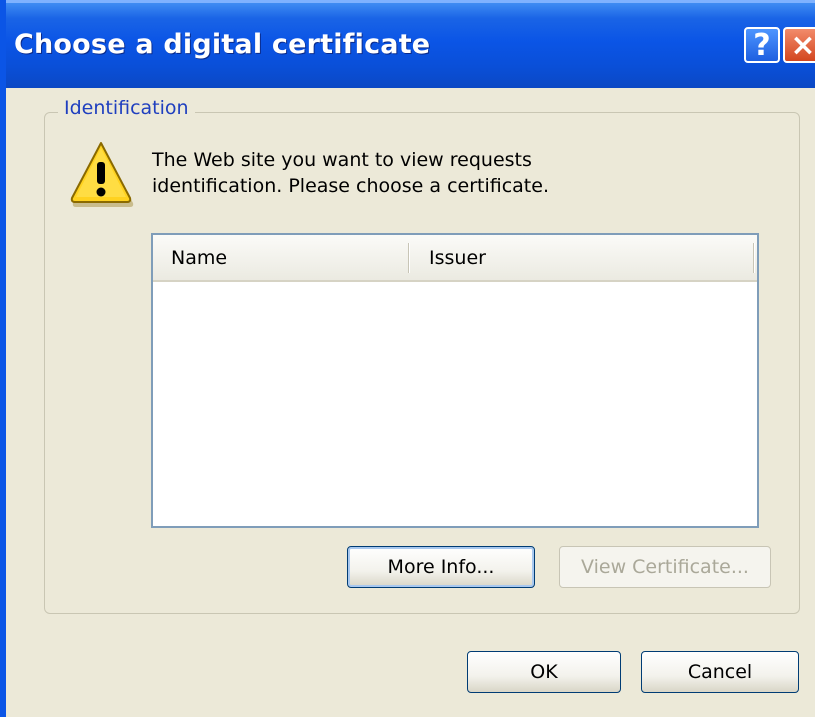 This screenshot has width=815, height=717. I want to click on column-header-issuer: Issuer, so click(457, 257).